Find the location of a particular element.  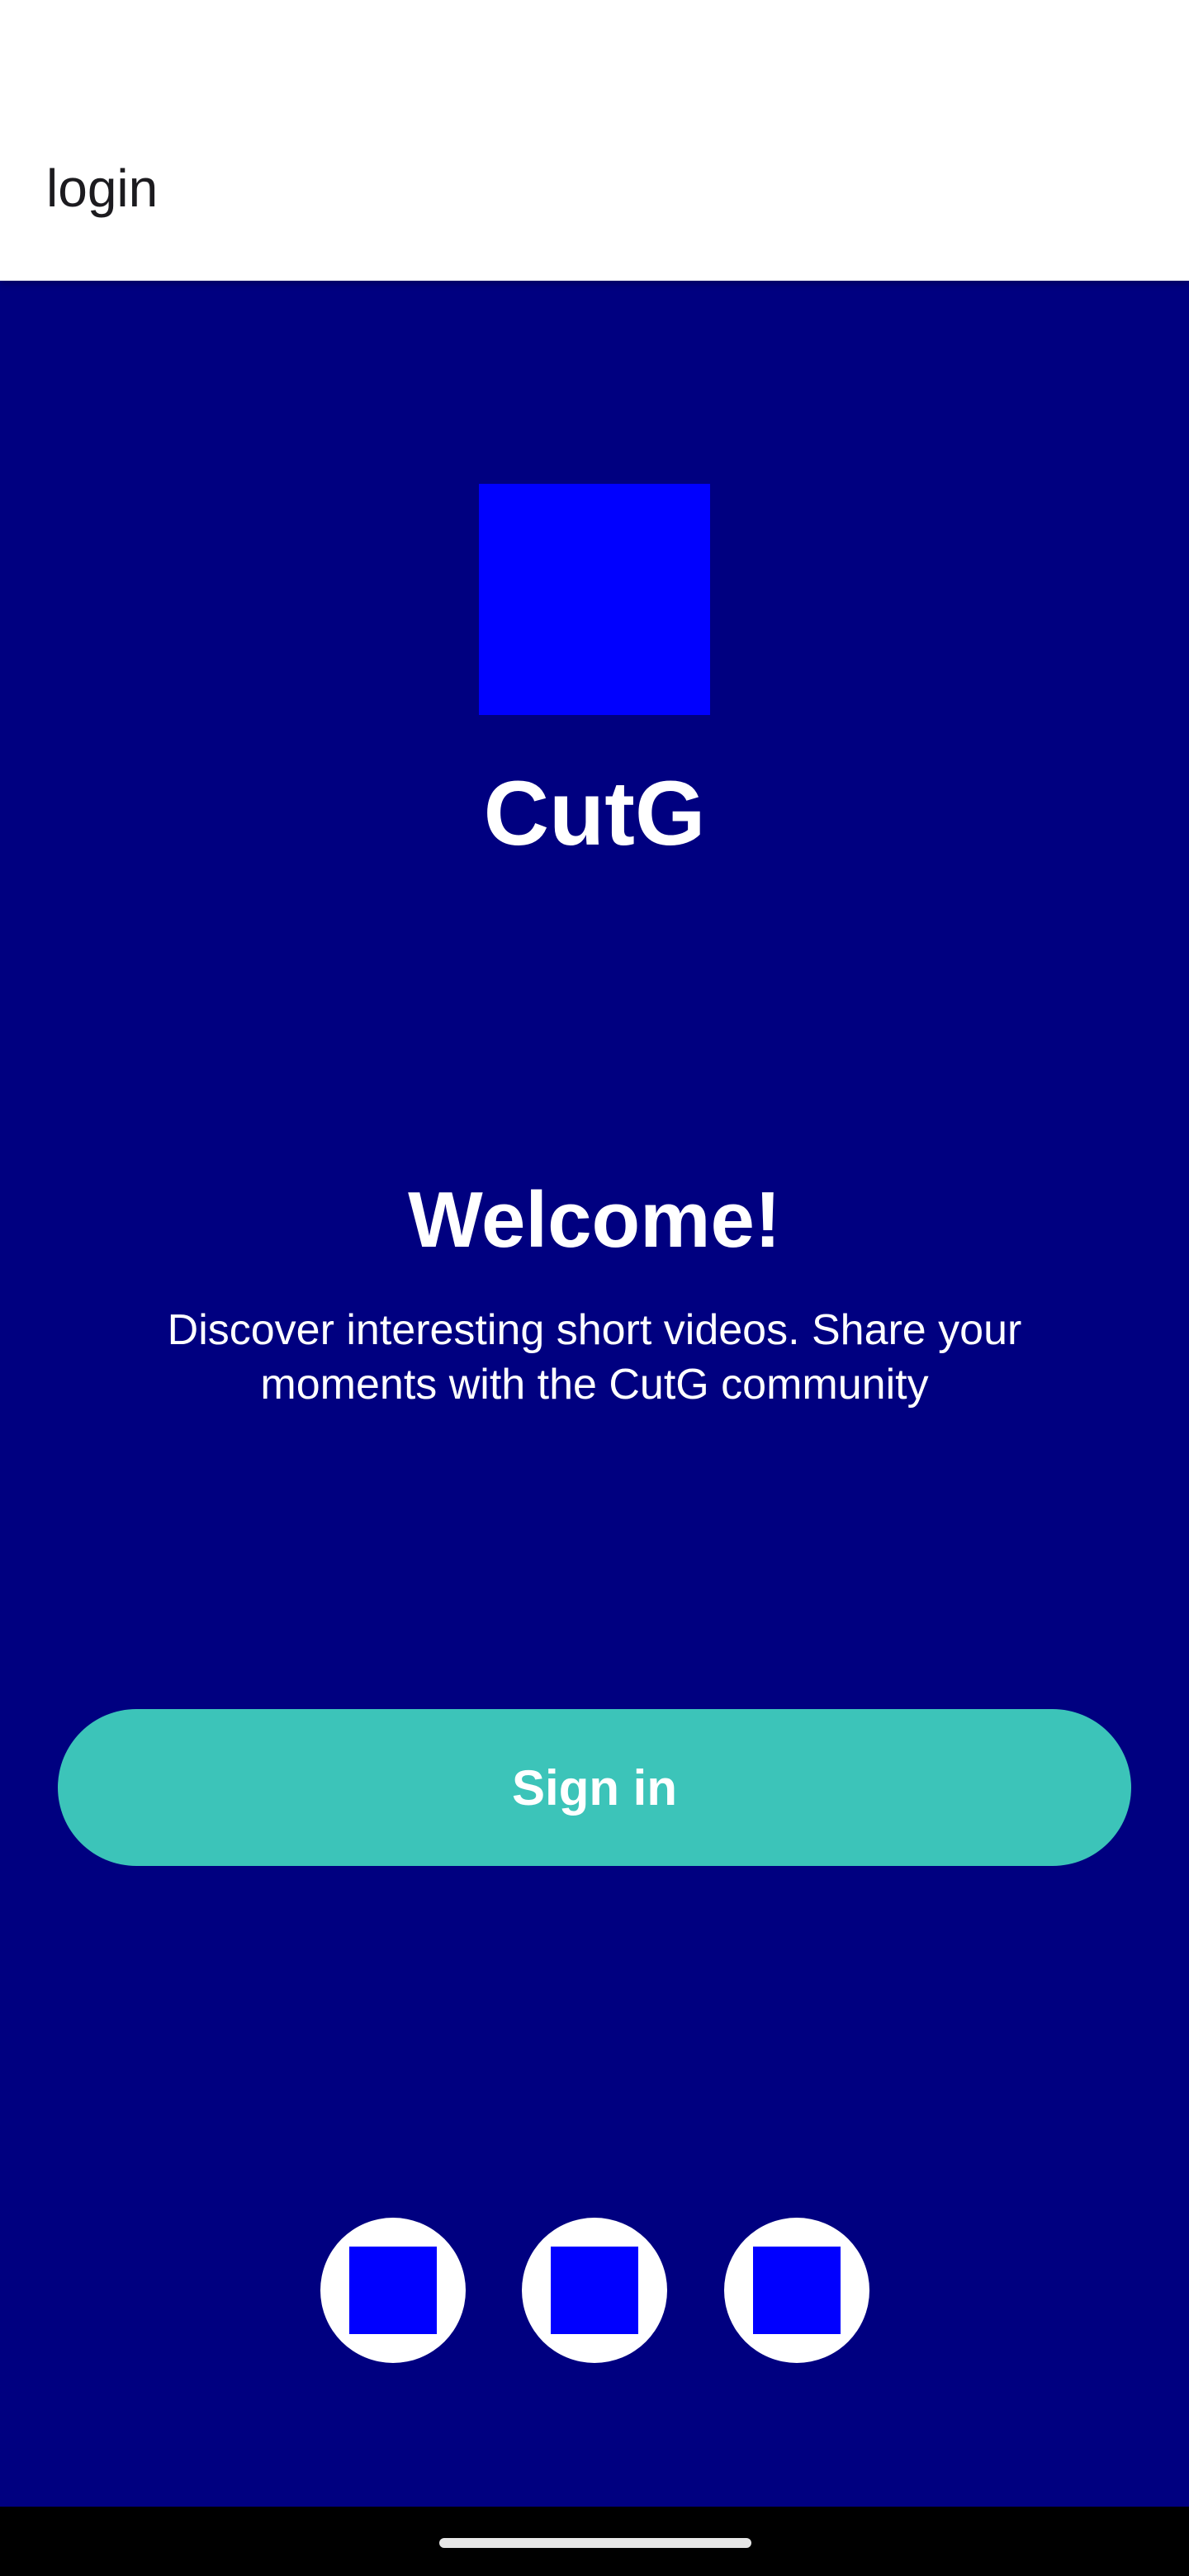

home-indicator is located at coordinates (595, 2543).